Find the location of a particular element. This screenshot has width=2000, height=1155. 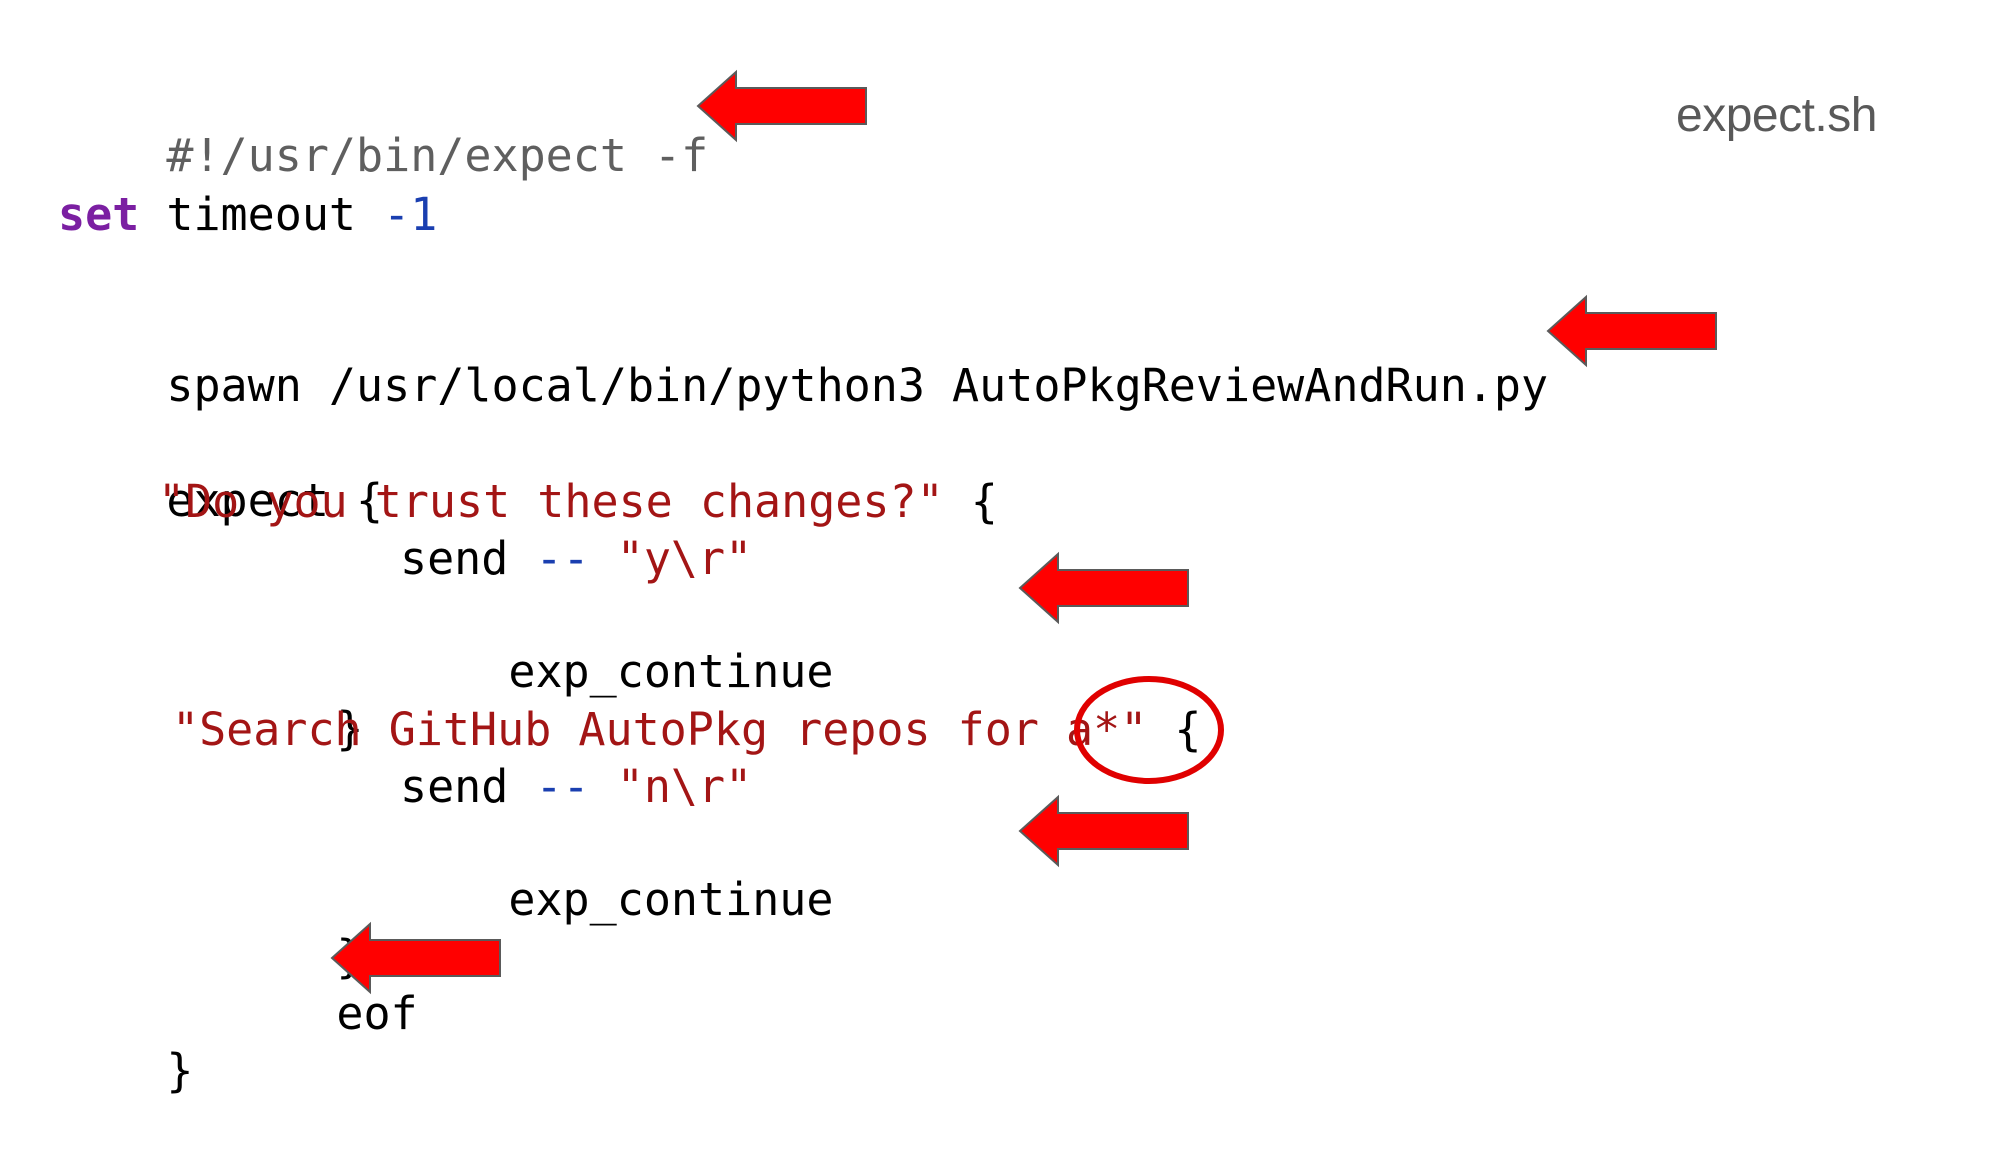

arrow-send-yes-icon is located at coordinates (1103, 588).